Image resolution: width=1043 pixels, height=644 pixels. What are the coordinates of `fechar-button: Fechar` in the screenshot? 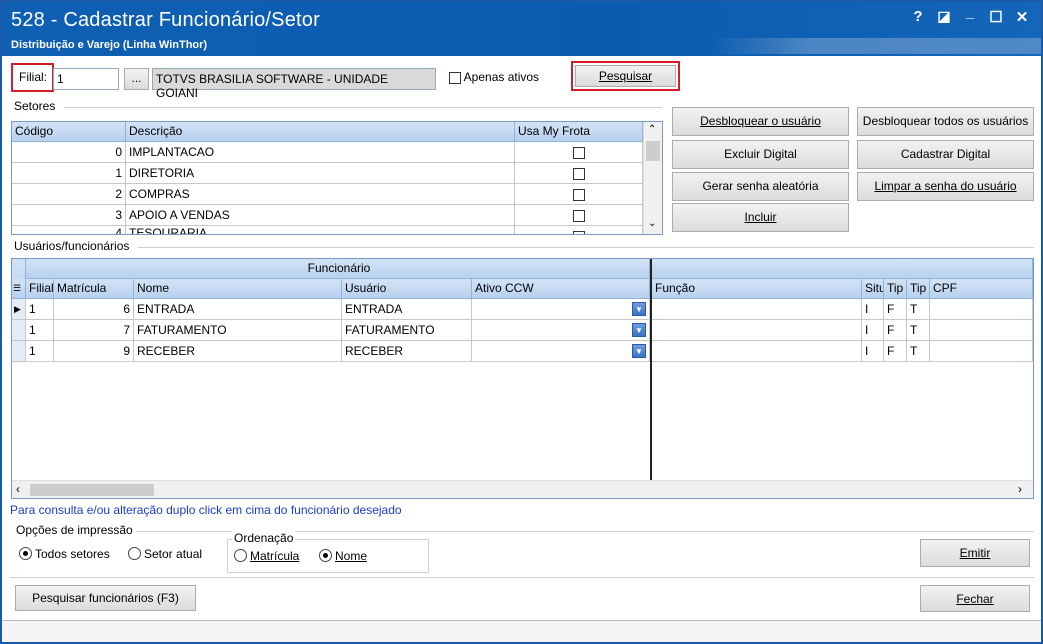 It's located at (975, 598).